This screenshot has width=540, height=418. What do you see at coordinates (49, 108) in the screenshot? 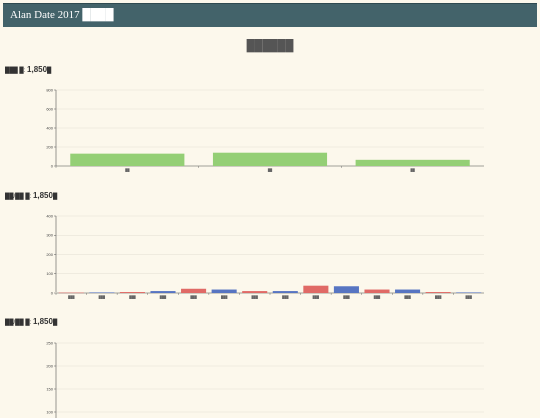
I see `y-tick-label: 600` at bounding box center [49, 108].